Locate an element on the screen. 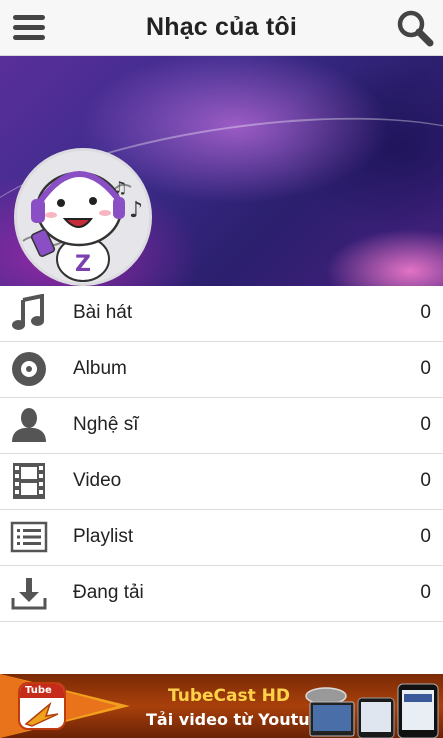  top-bar: Nhạc của tôi is located at coordinates (221, 28).